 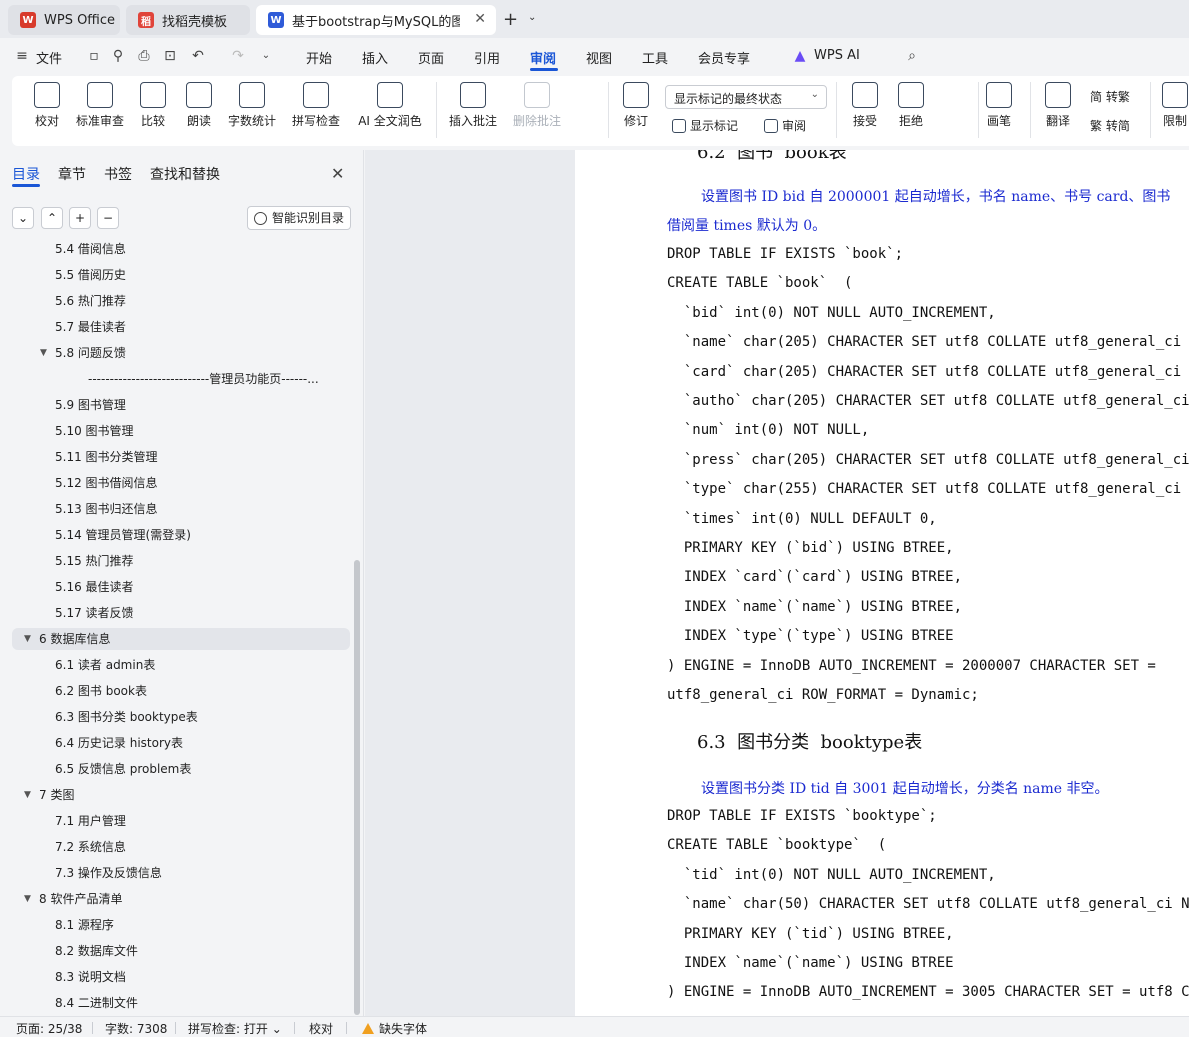 I want to click on expand-up-button: ⌃, so click(x=52, y=218).